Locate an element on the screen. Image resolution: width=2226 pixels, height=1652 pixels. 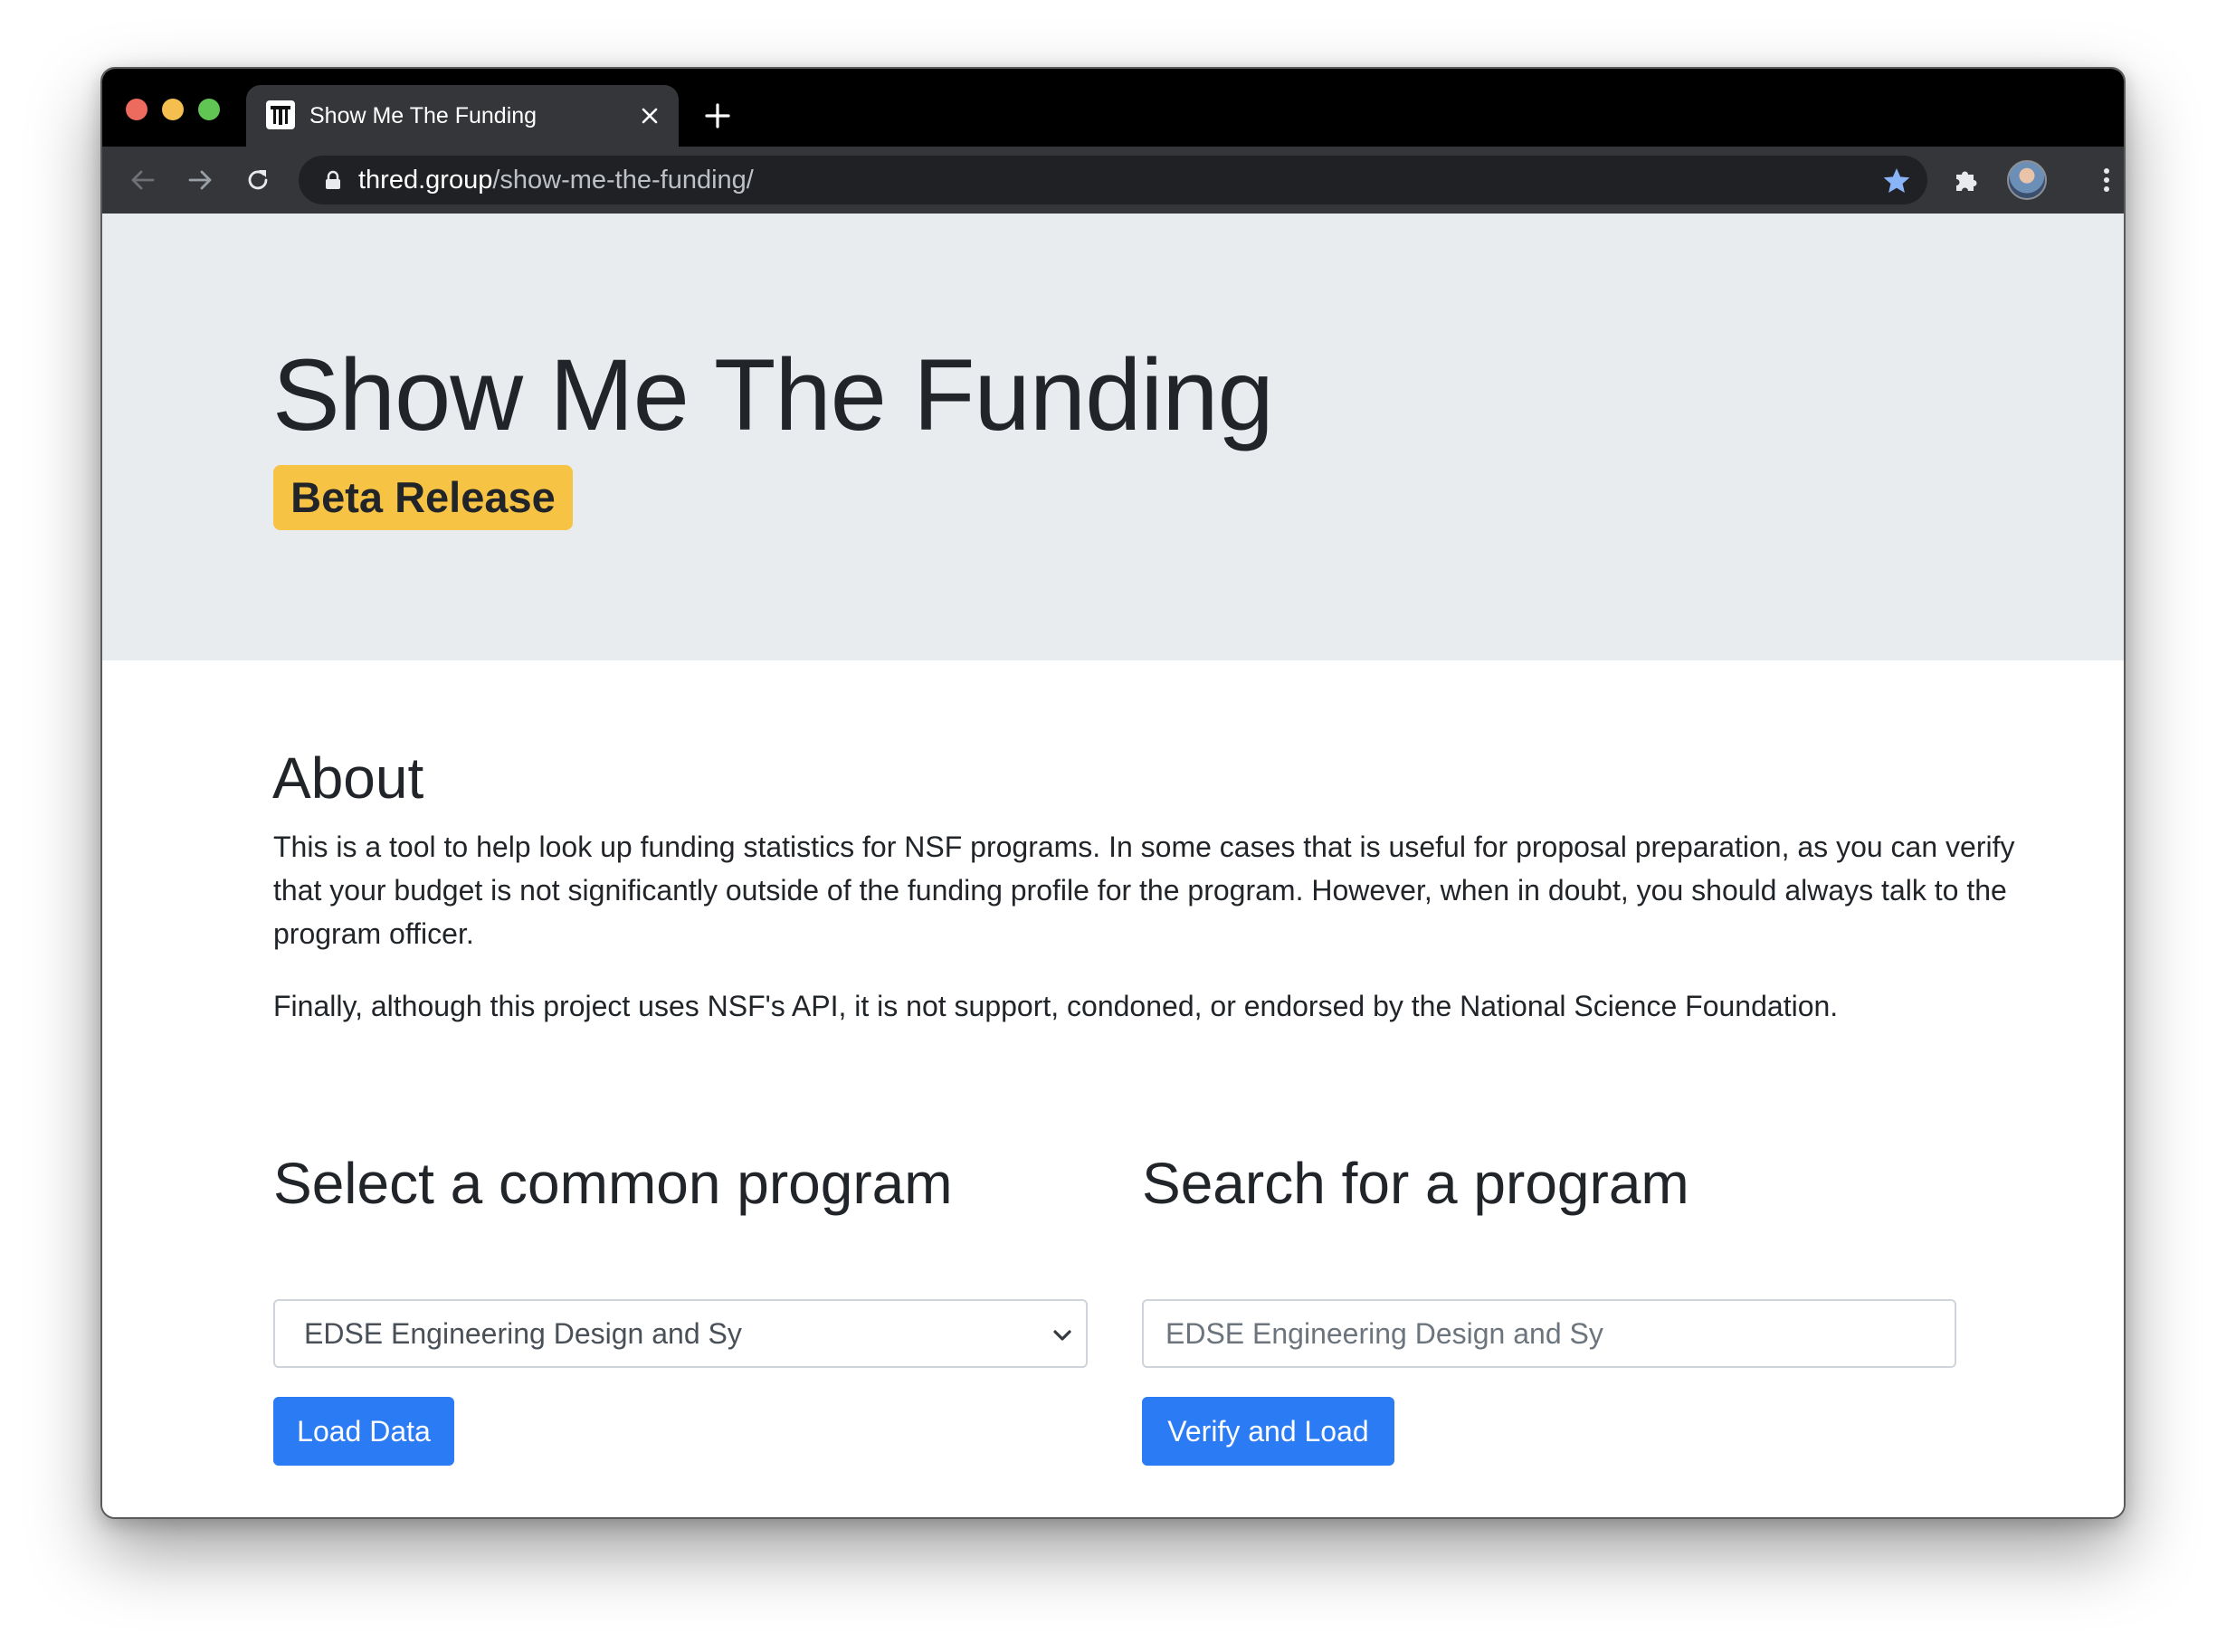
program-search-input: EDSE Engineering Design and Sy is located at coordinates (1549, 1333).